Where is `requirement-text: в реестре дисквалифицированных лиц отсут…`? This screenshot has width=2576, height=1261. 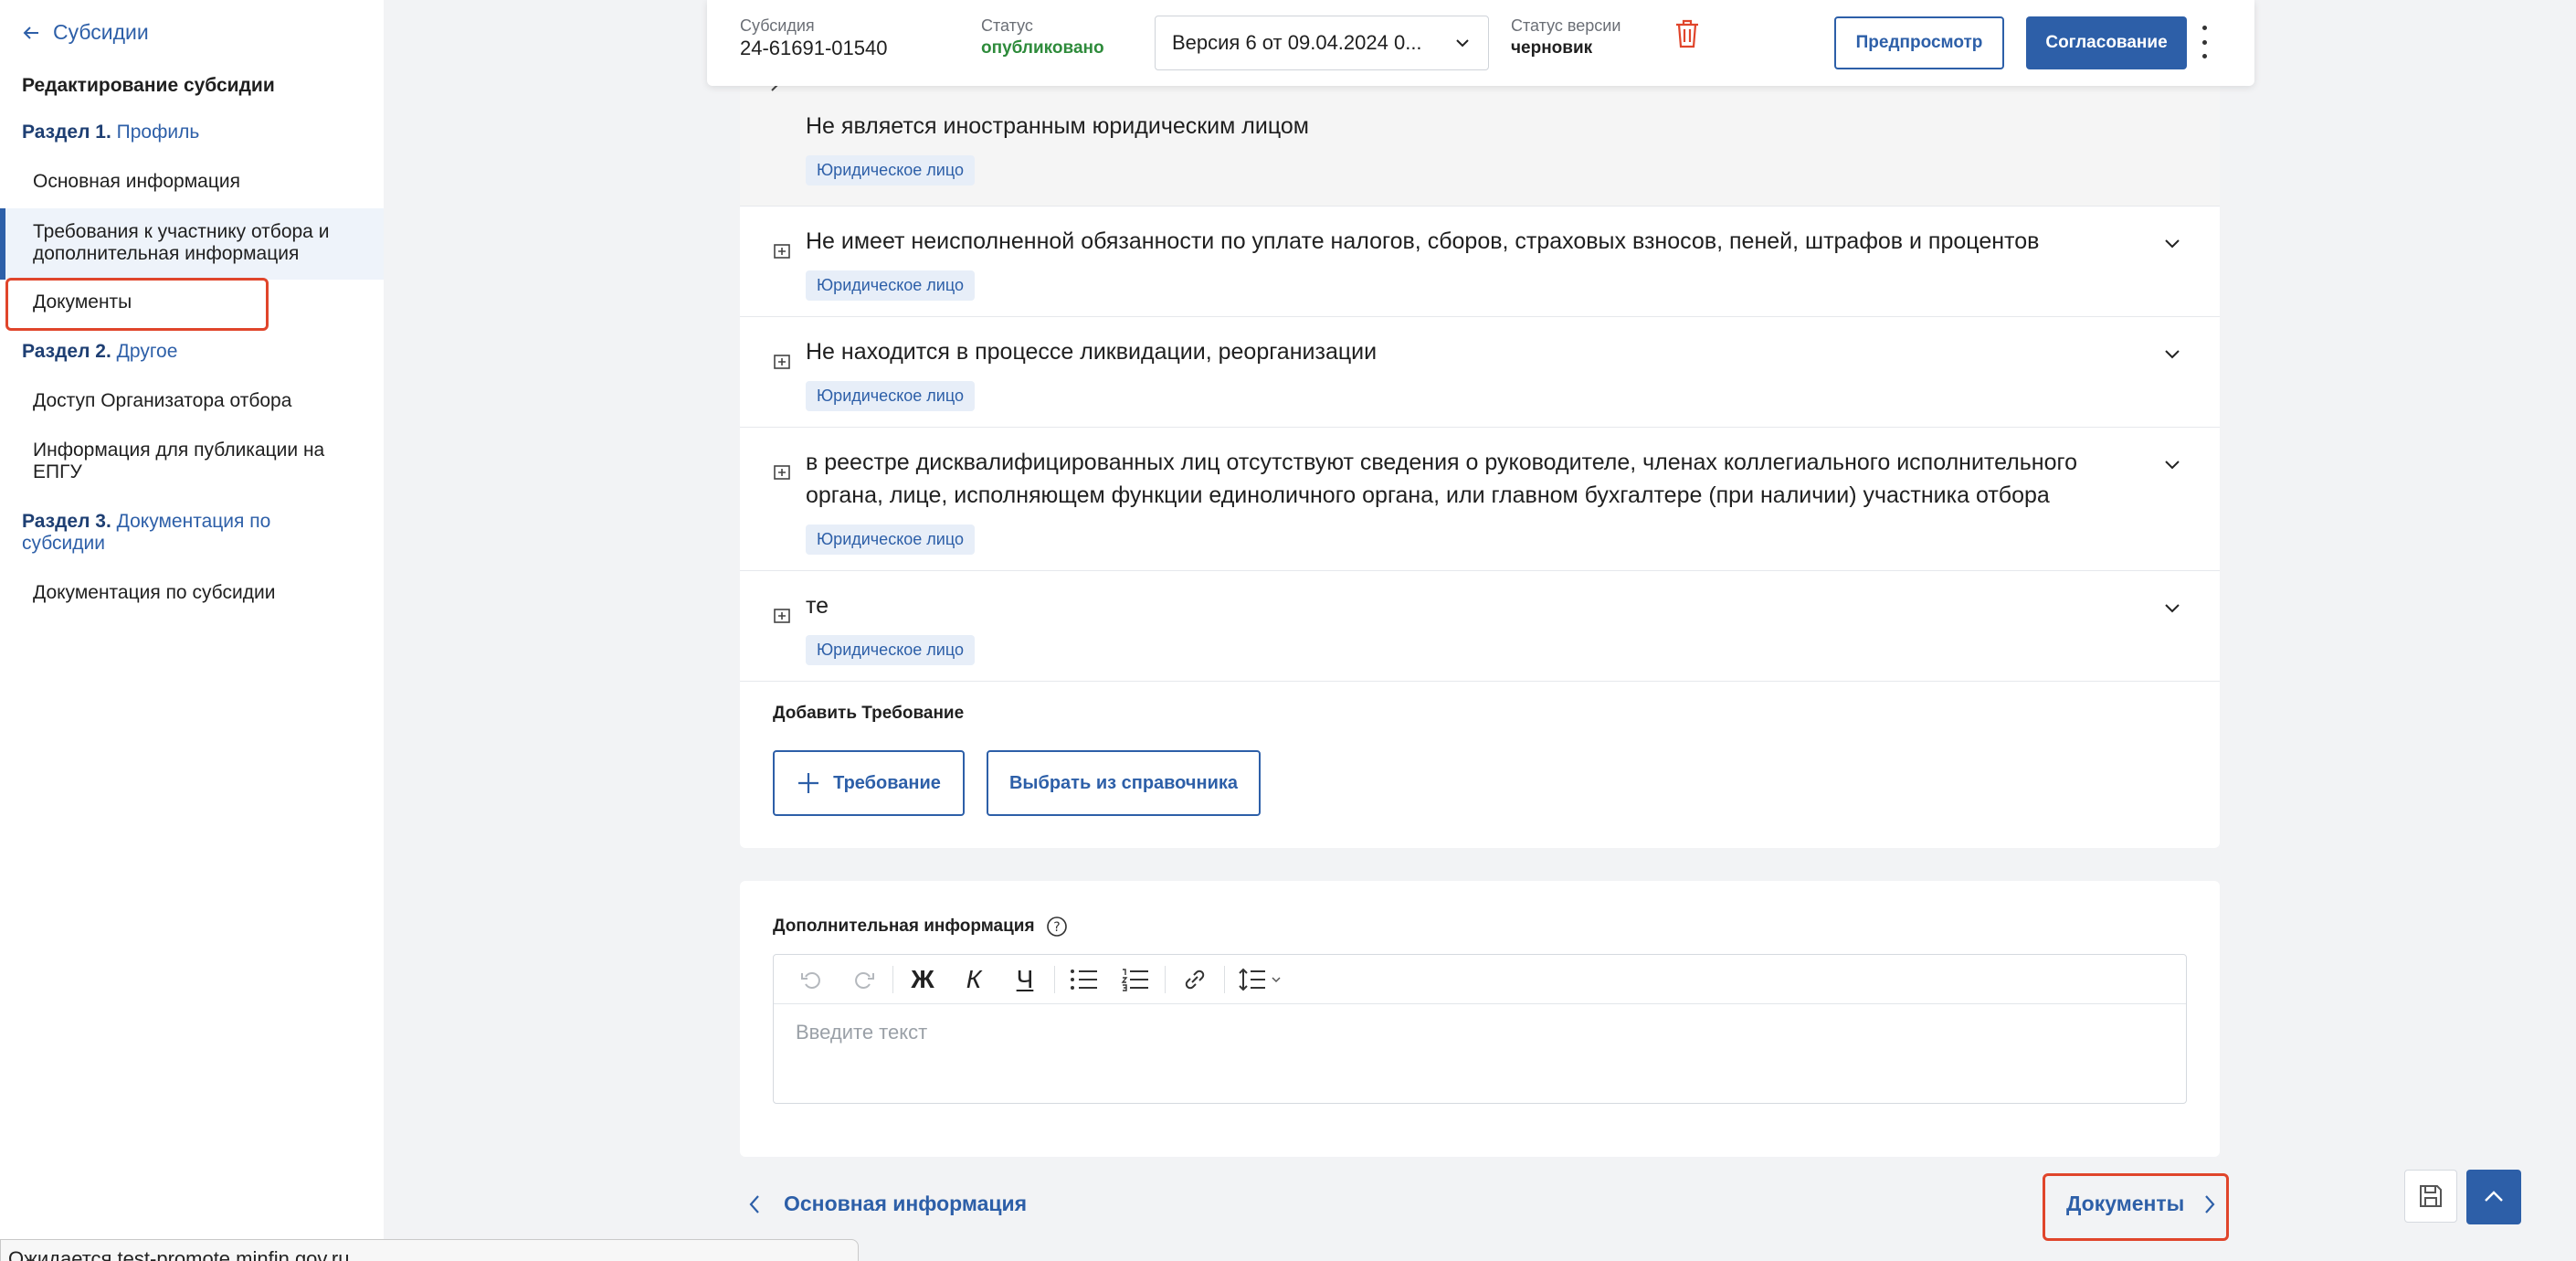
requirement-text: в реестре дисквалифицированных лиц отсут… is located at coordinates (1442, 479).